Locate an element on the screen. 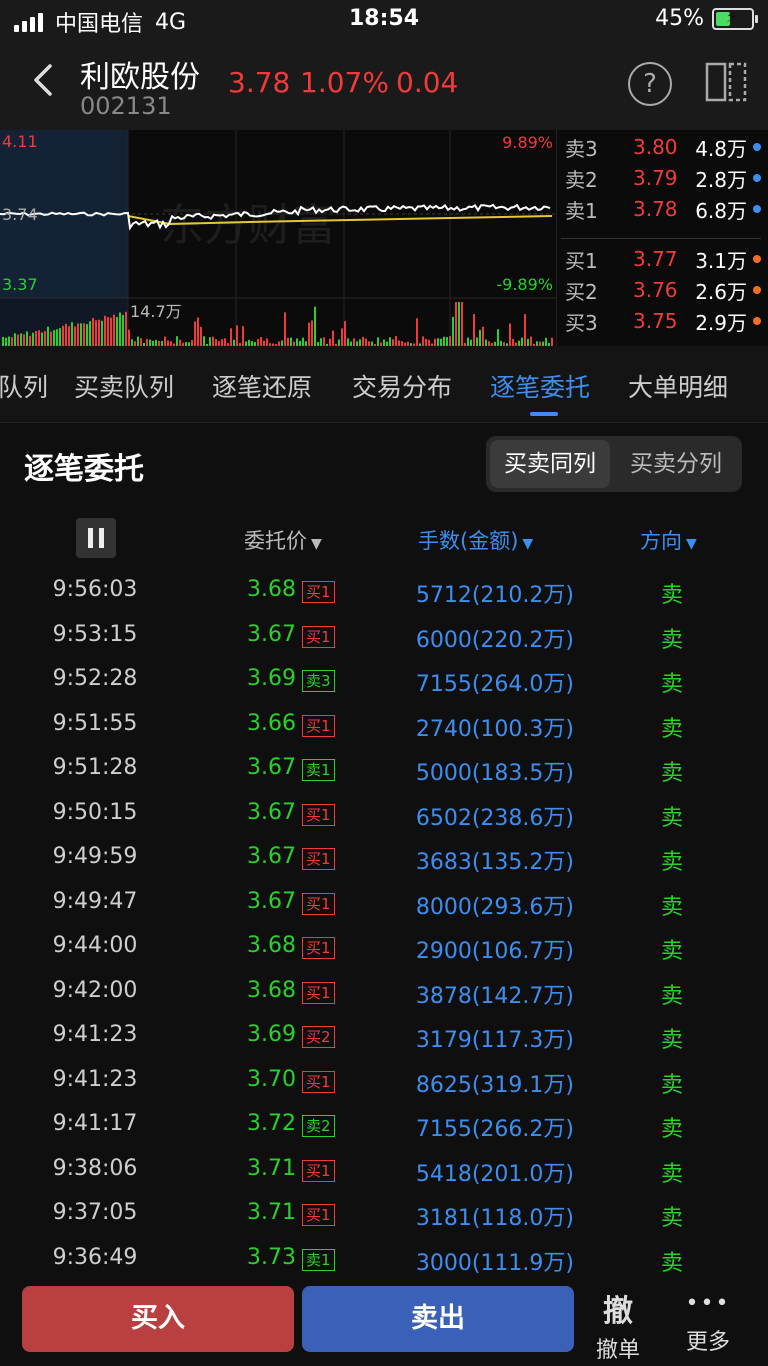 The height and width of the screenshot is (1366, 768). table-row: 9:44:00 3.68 买1 2900(106.7万) 卖 is located at coordinates (384, 955).